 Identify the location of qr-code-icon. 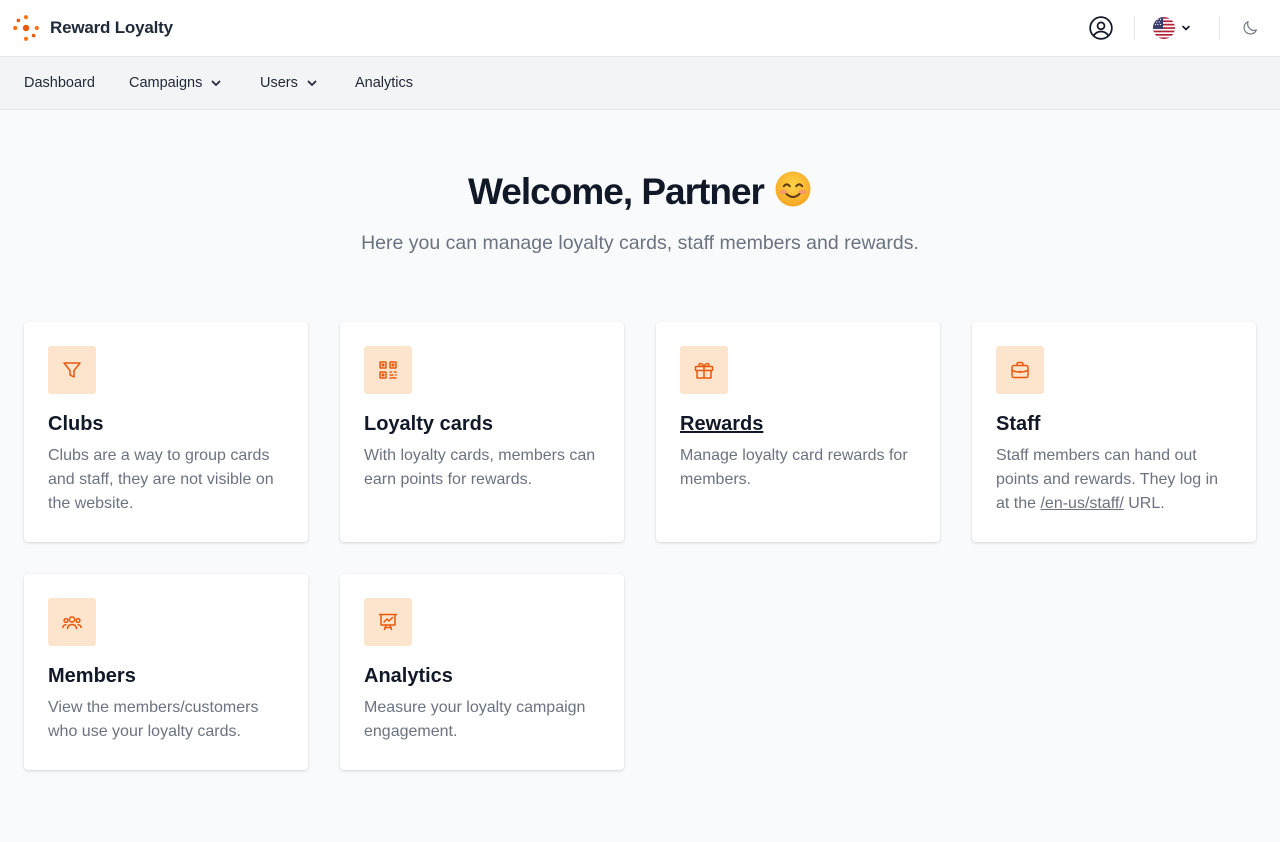
(388, 370).